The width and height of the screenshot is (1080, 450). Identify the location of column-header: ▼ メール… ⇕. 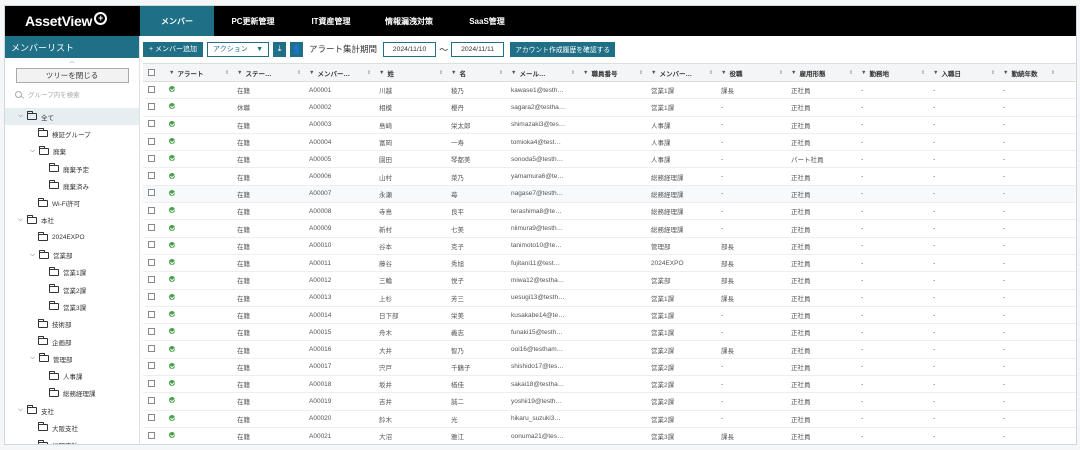
(543, 73).